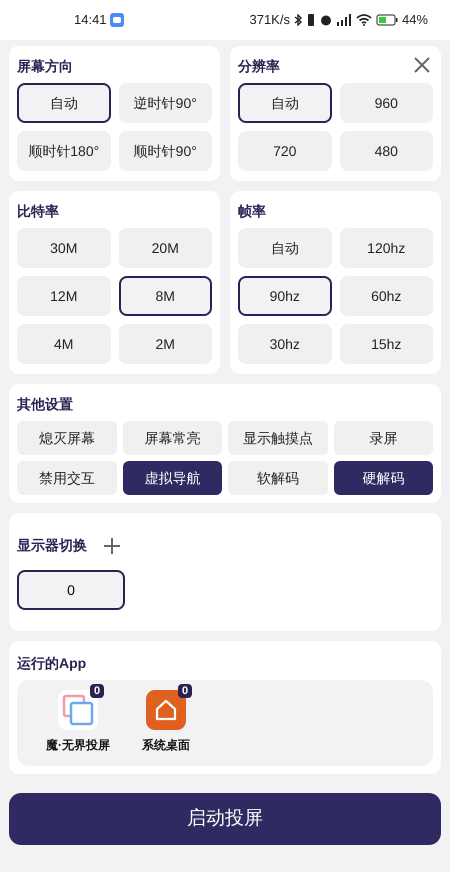 This screenshot has width=450, height=872. I want to click on toggle-button: 显示触摸点, so click(278, 438).